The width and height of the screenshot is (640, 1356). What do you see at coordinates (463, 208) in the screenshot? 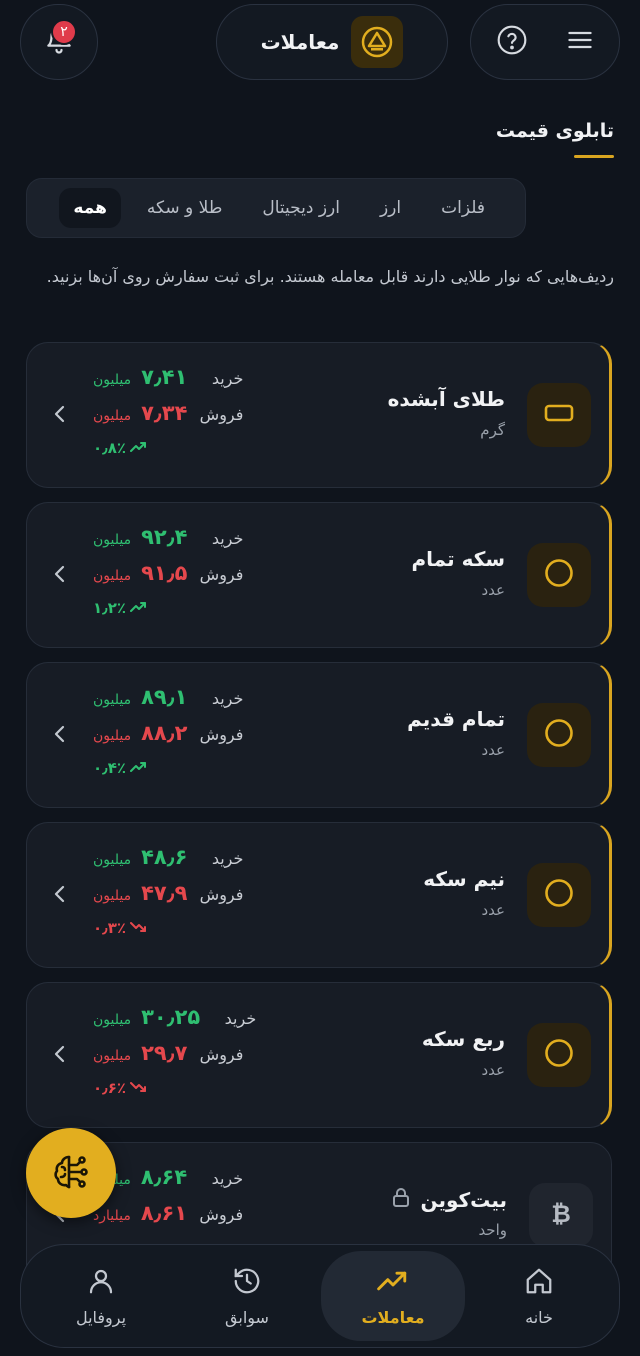
I see `tab-metals: فلزات` at bounding box center [463, 208].